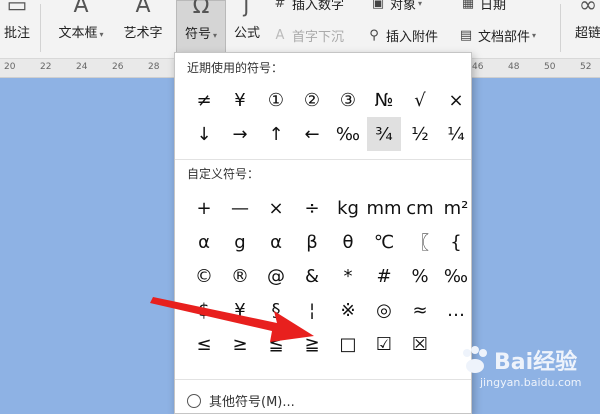  What do you see at coordinates (384, 276) in the screenshot?
I see `custom-symbol-cell: #` at bounding box center [384, 276].